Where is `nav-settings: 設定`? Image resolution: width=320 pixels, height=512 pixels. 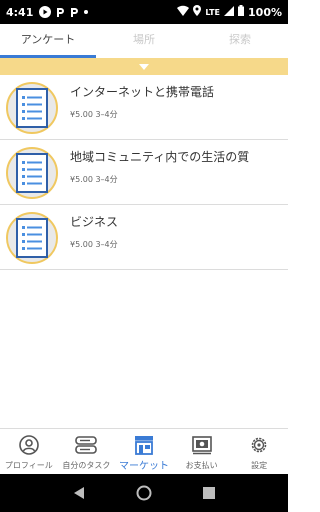 nav-settings: 設定 is located at coordinates (259, 450).